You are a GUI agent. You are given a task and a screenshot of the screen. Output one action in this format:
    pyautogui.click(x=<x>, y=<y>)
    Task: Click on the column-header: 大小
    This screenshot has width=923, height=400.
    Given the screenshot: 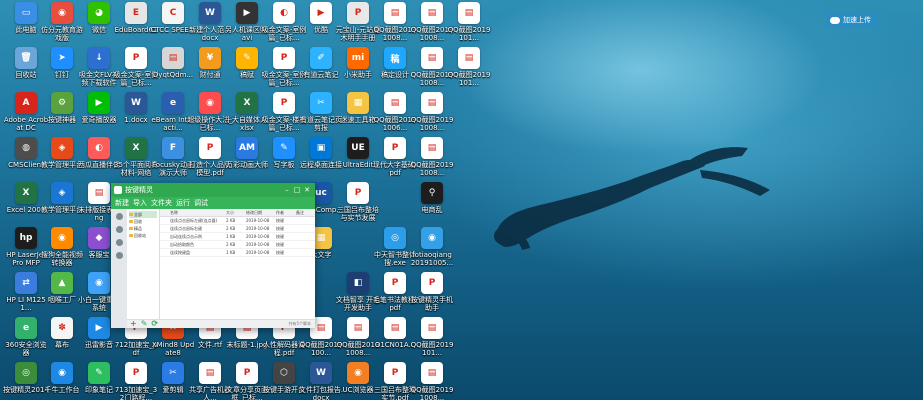 What is the action you would take?
    pyautogui.click(x=234, y=212)
    